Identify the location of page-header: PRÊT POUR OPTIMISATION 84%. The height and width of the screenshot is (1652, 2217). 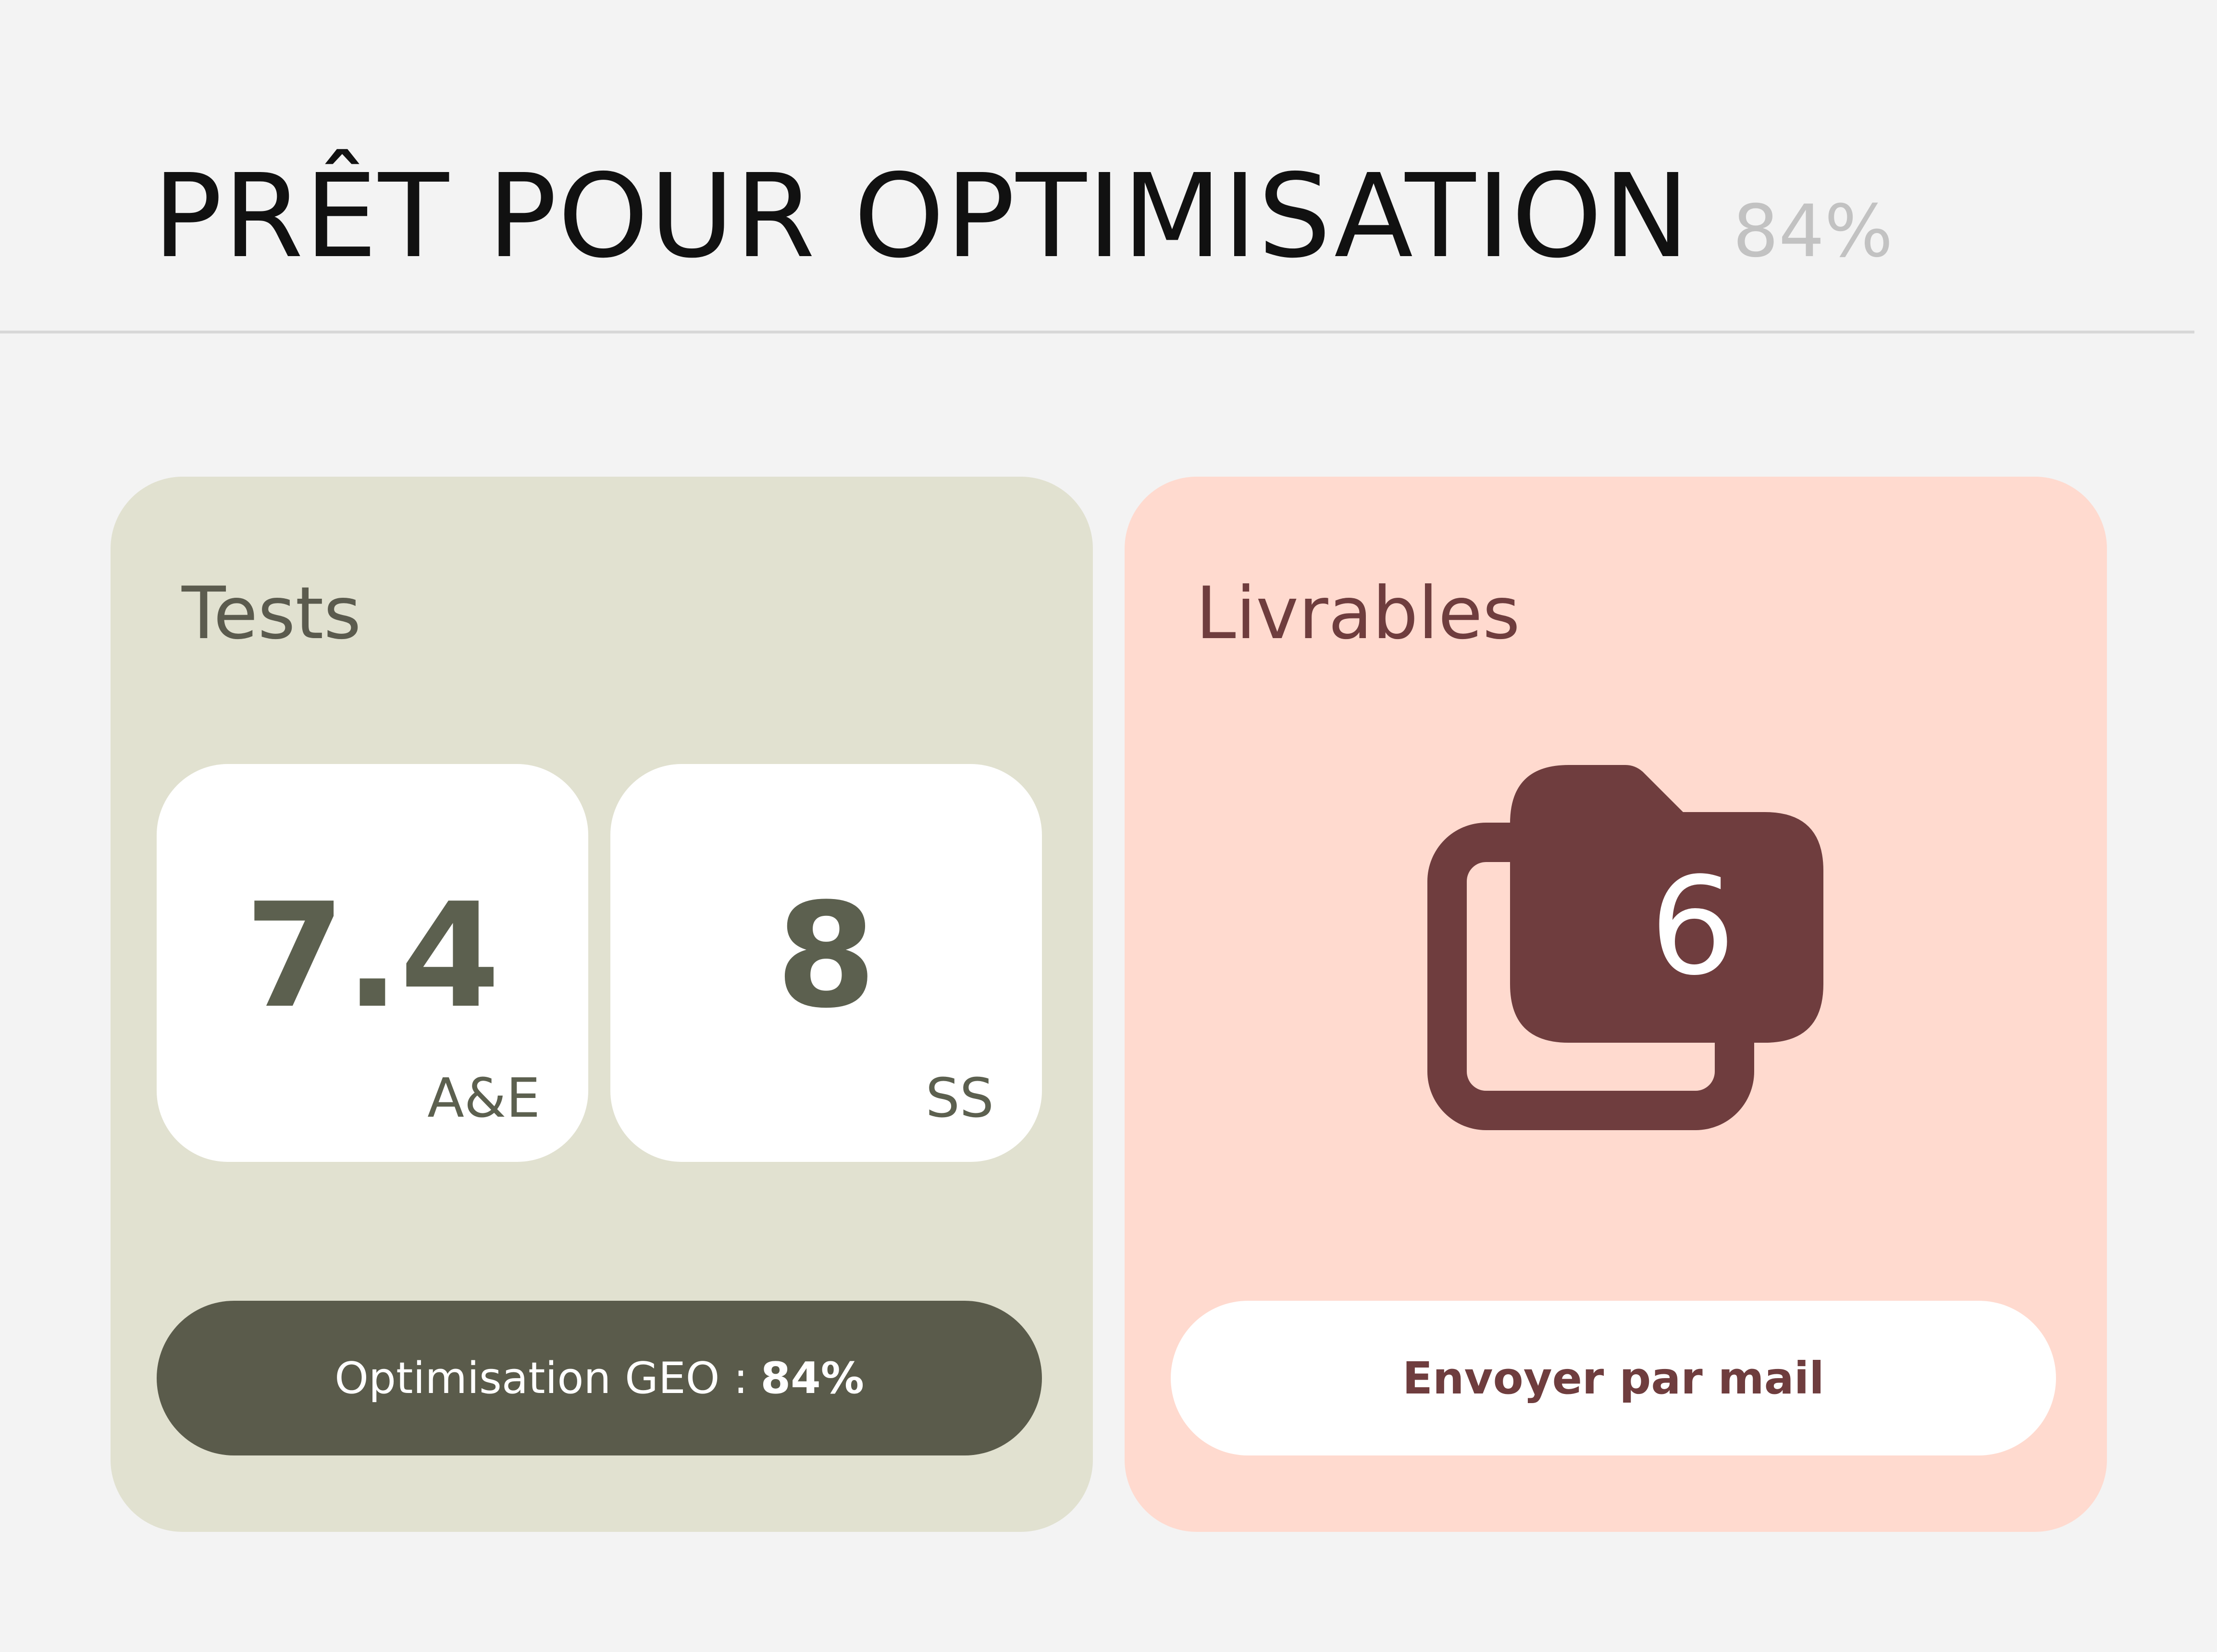
(1138, 221).